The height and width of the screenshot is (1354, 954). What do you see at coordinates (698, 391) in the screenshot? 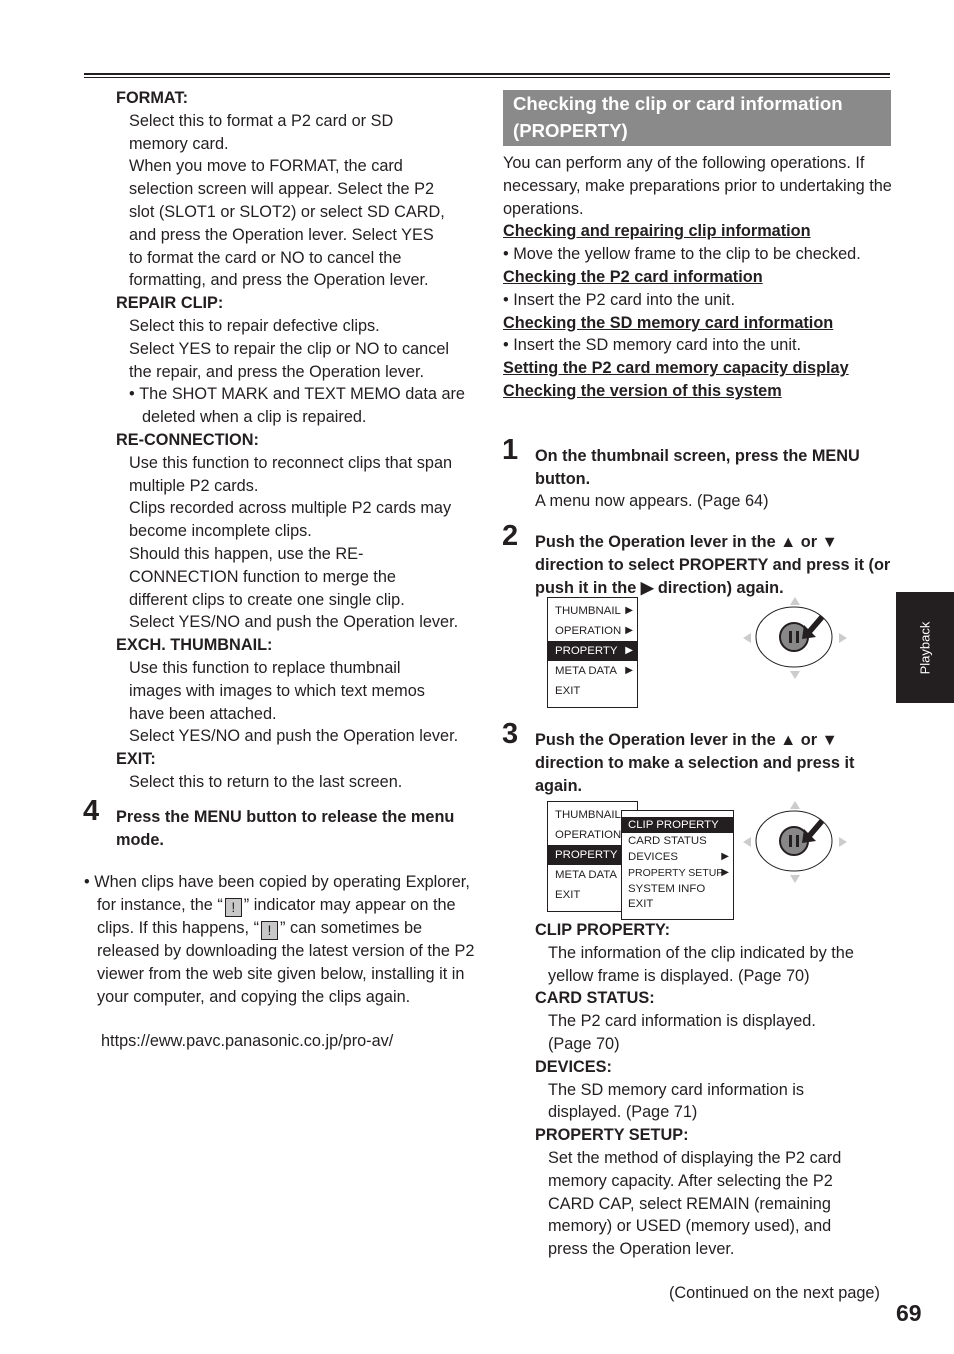
I see `operation-link: Checking the version of this system` at bounding box center [698, 391].